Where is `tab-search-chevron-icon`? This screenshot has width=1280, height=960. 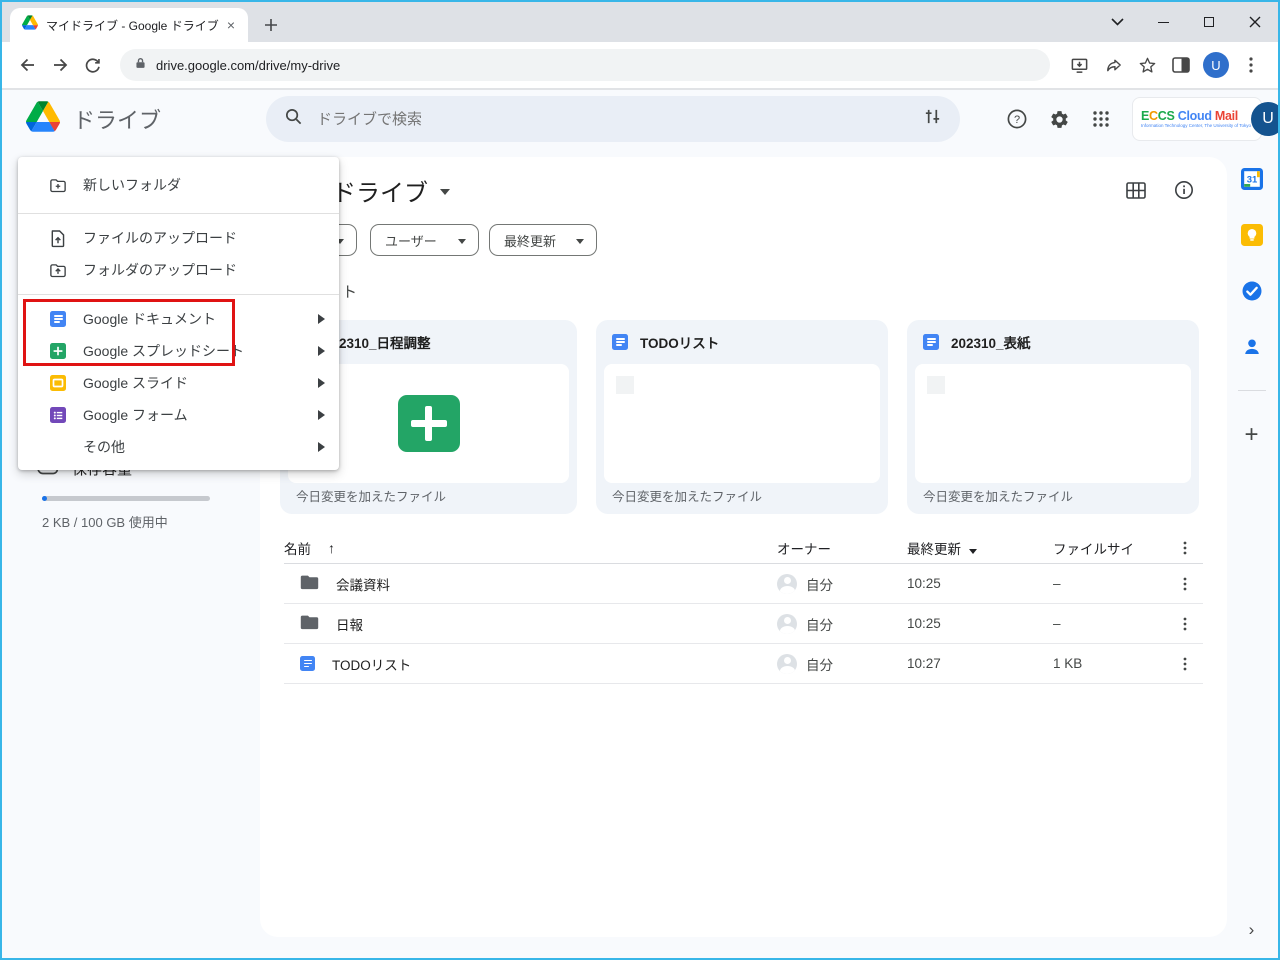 tab-search-chevron-icon is located at coordinates (1117, 22).